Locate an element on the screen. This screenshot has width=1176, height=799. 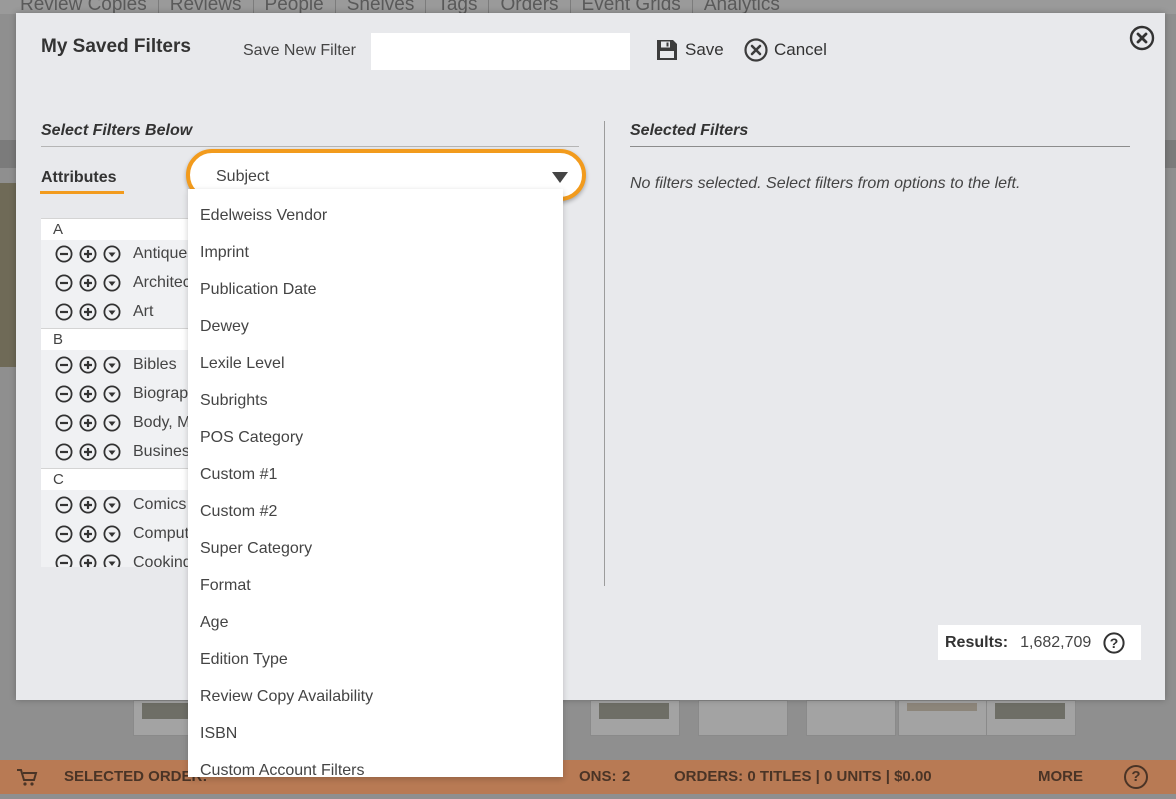
bg-thumbnail is located at coordinates (851, 718).